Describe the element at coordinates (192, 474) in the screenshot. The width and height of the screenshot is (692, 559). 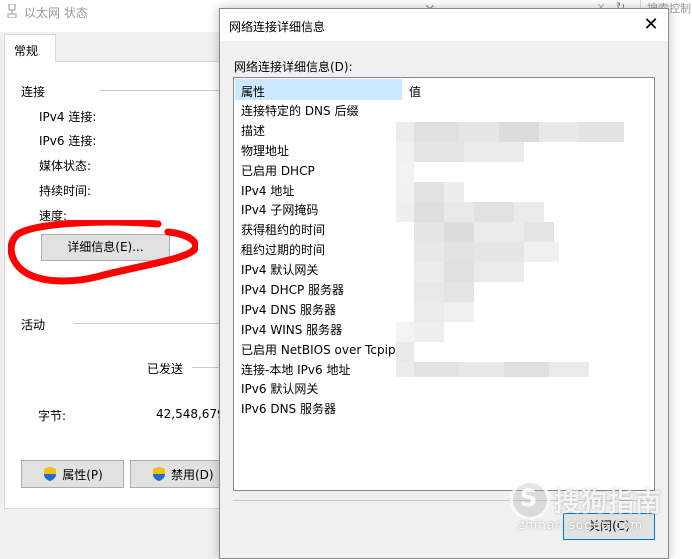
I see `disable-button-label: 禁用(D)` at that location.